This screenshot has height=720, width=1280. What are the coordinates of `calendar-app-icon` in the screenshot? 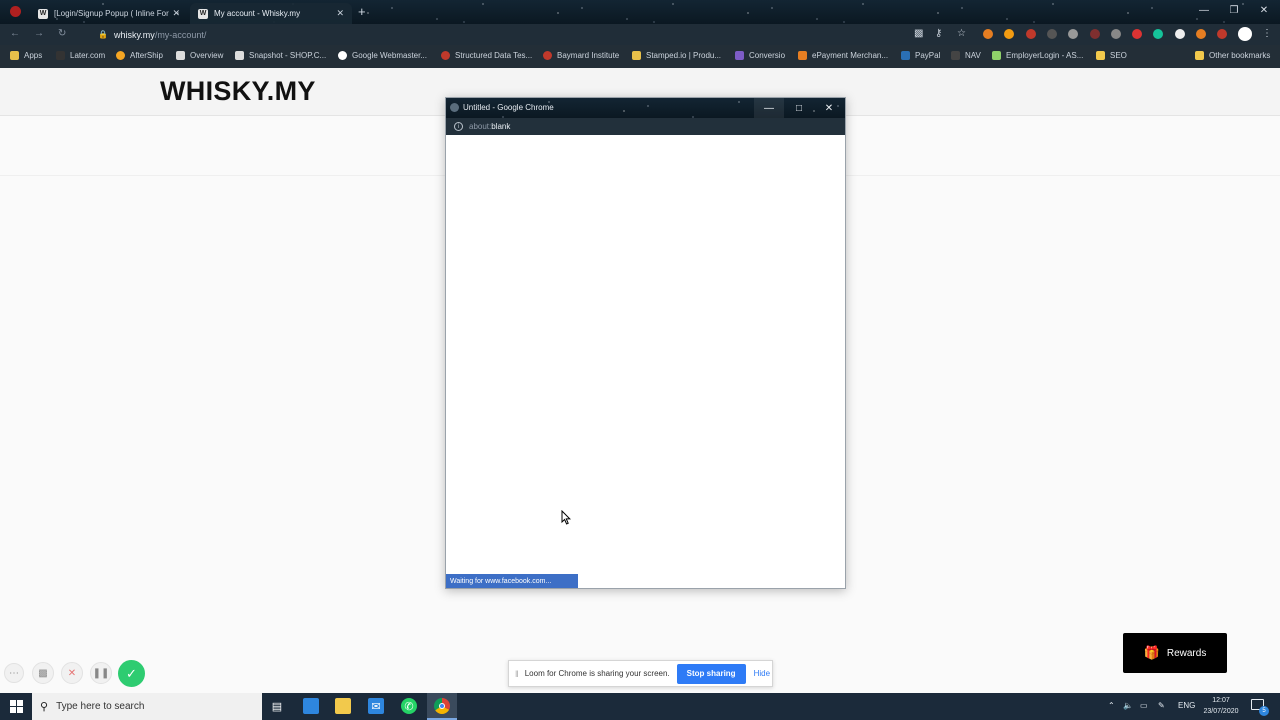 It's located at (311, 706).